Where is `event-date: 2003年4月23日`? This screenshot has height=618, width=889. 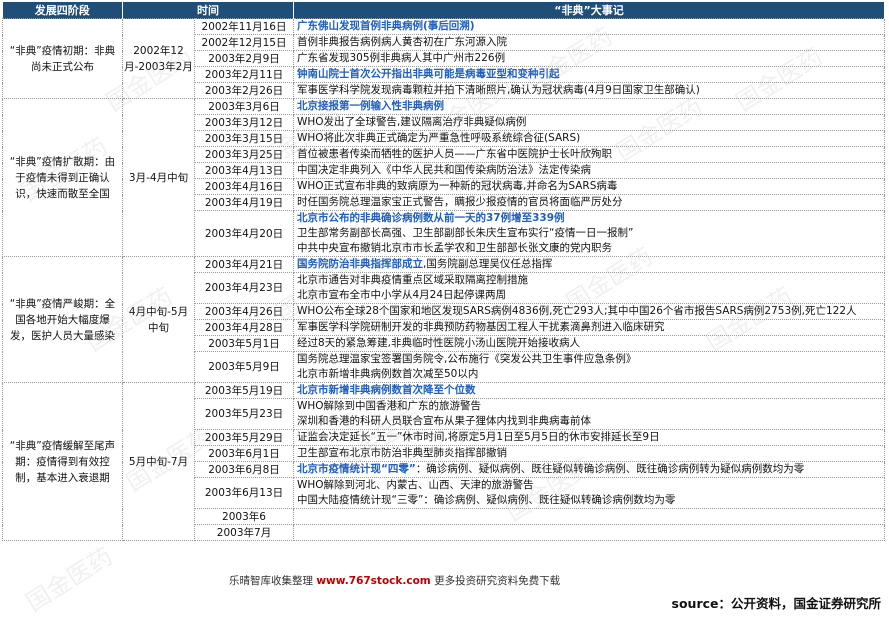 event-date: 2003年4月23日 is located at coordinates (244, 288).